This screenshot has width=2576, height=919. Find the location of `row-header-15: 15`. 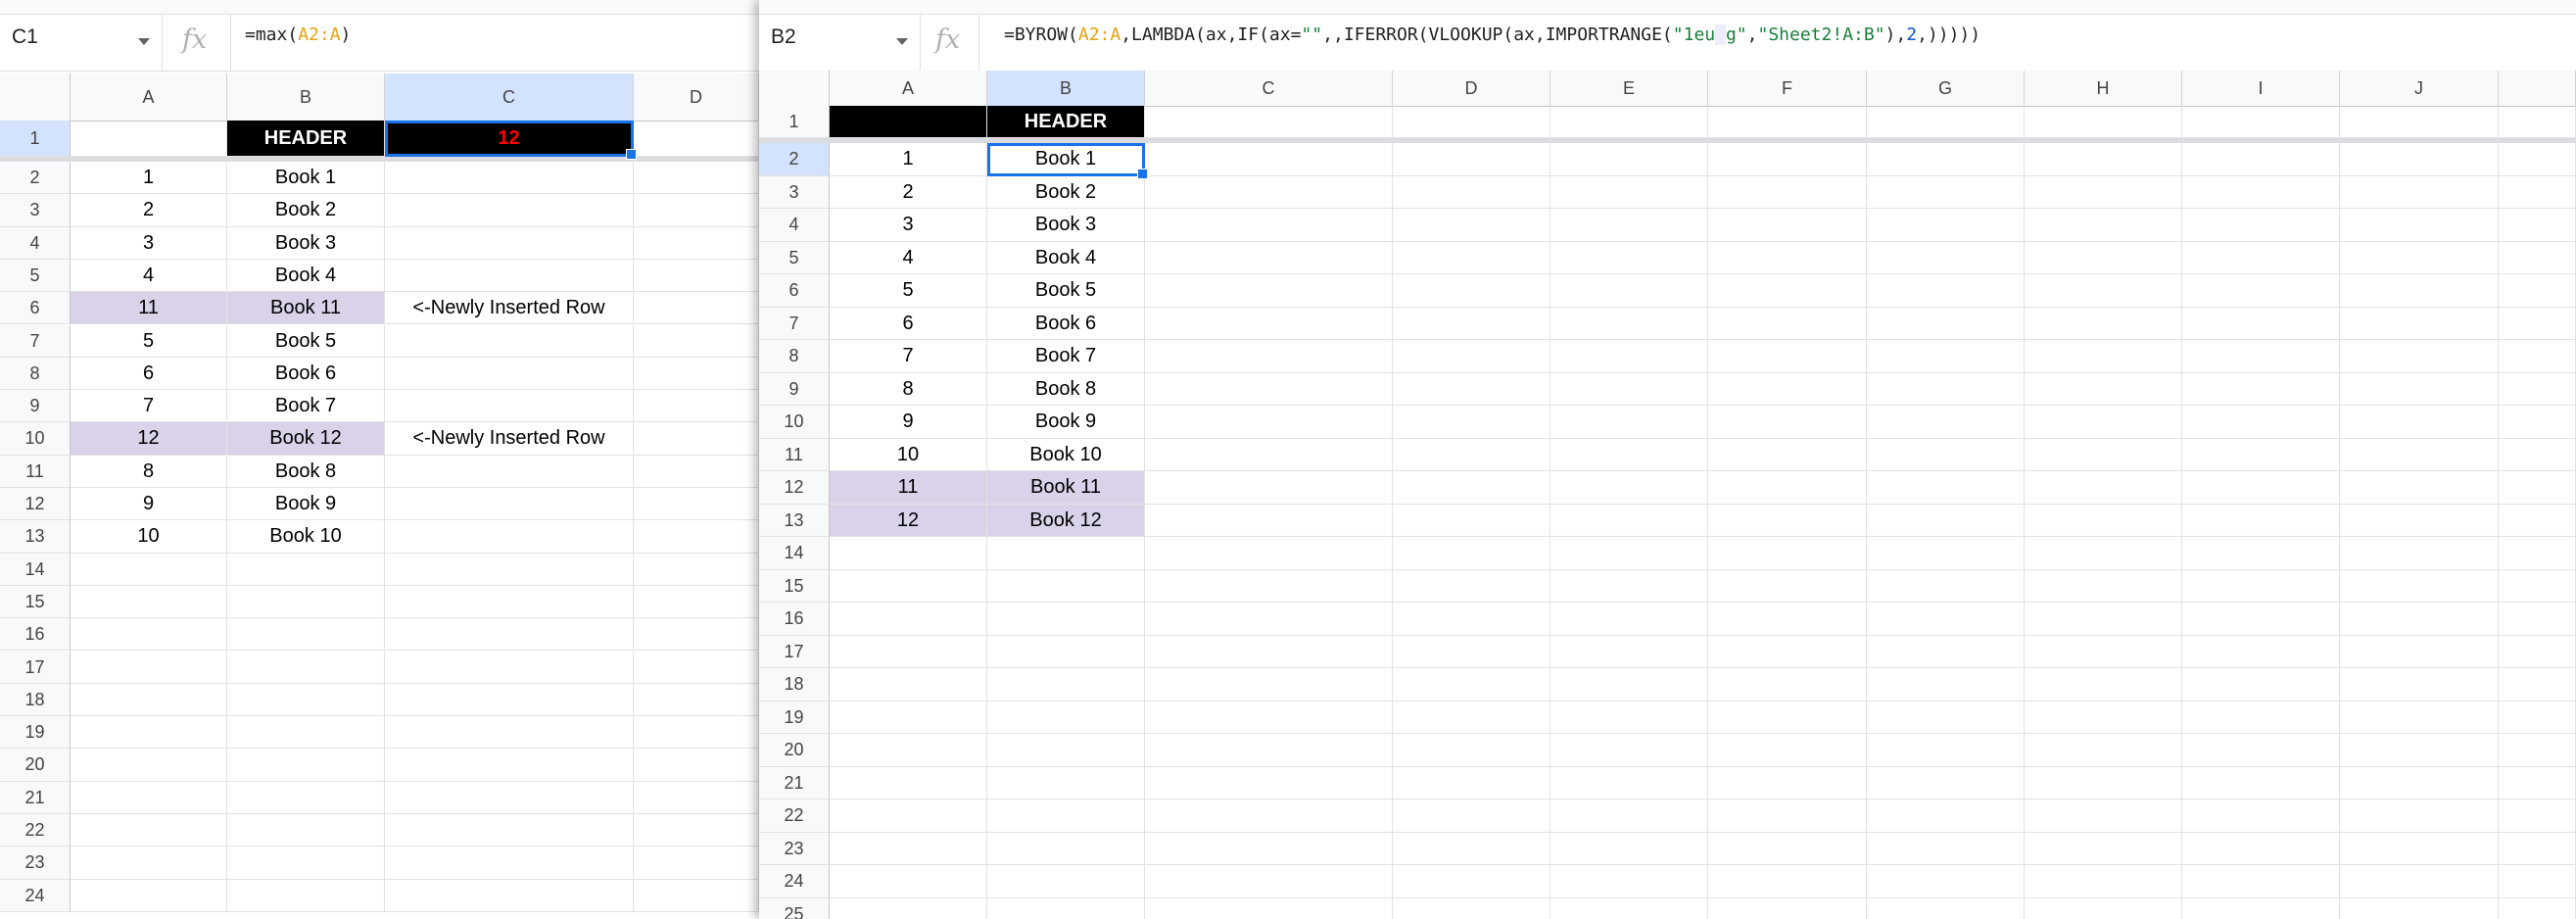

row-header-15: 15 is located at coordinates (35, 602).